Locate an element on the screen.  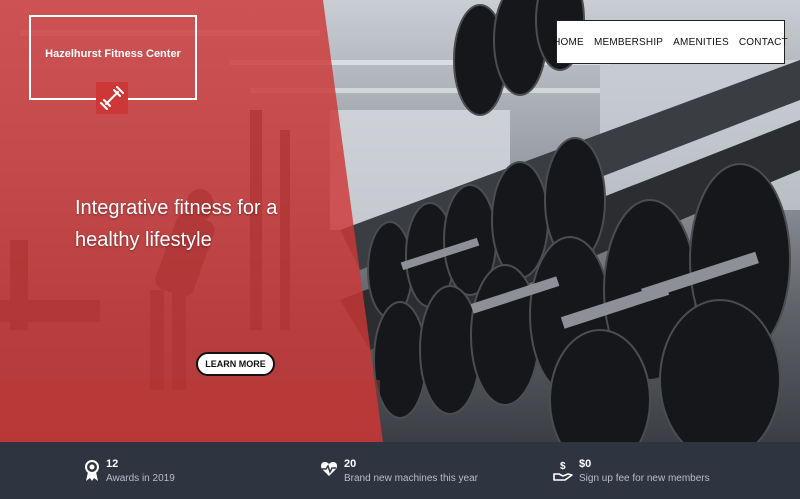
nav-amenities-link: AMENITIES is located at coordinates (701, 42).